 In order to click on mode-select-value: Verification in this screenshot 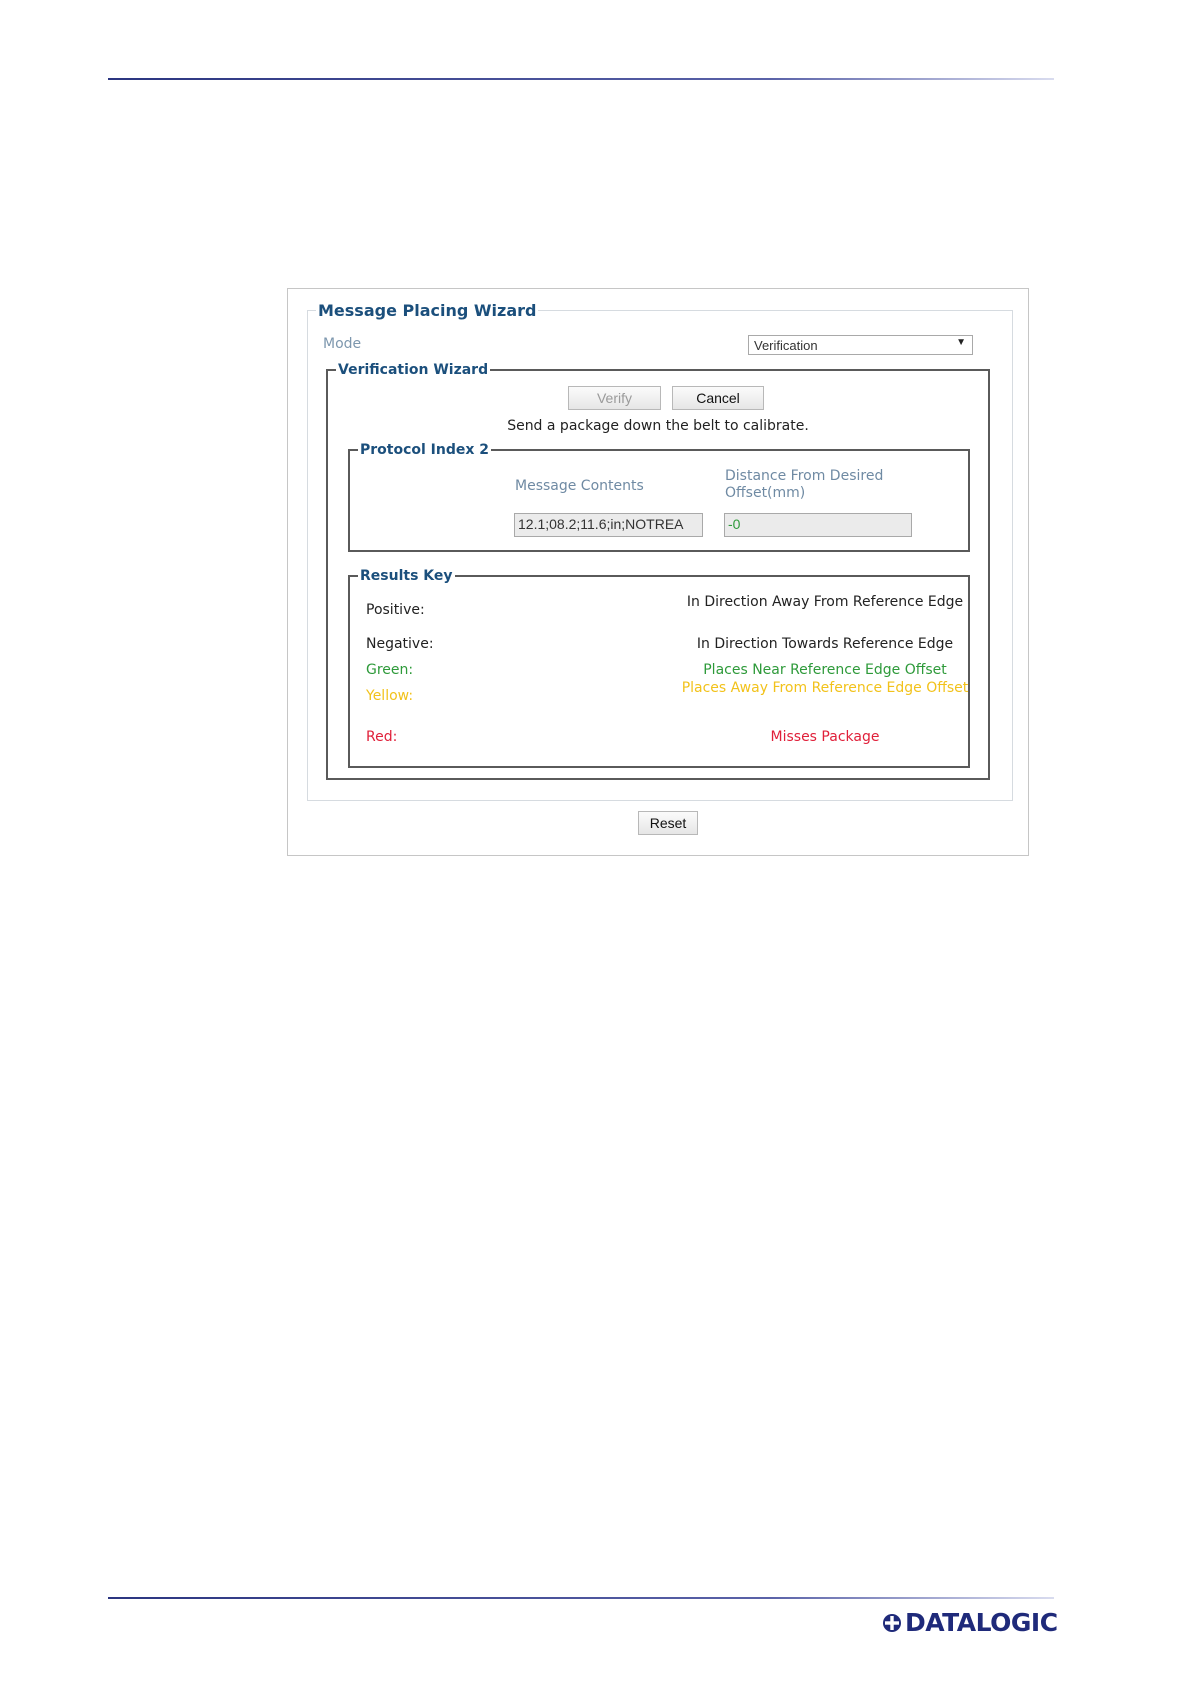, I will do `click(786, 345)`.